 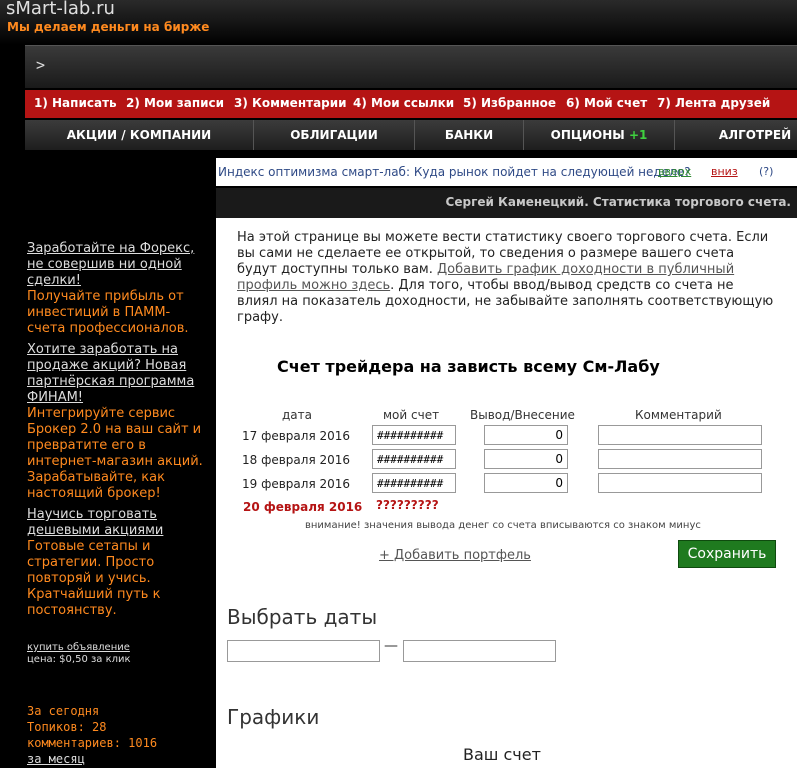 What do you see at coordinates (587, 135) in the screenshot?
I see `cat-options-label: ОПЦИОНЫ` at bounding box center [587, 135].